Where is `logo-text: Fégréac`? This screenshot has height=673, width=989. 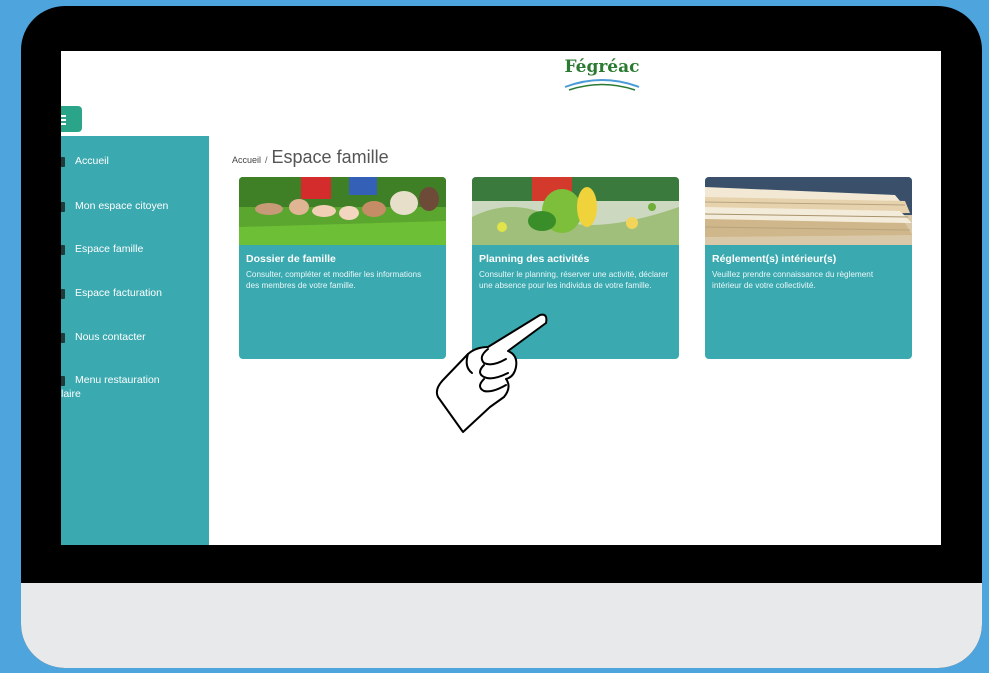
logo-text: Fégréac is located at coordinates (602, 67).